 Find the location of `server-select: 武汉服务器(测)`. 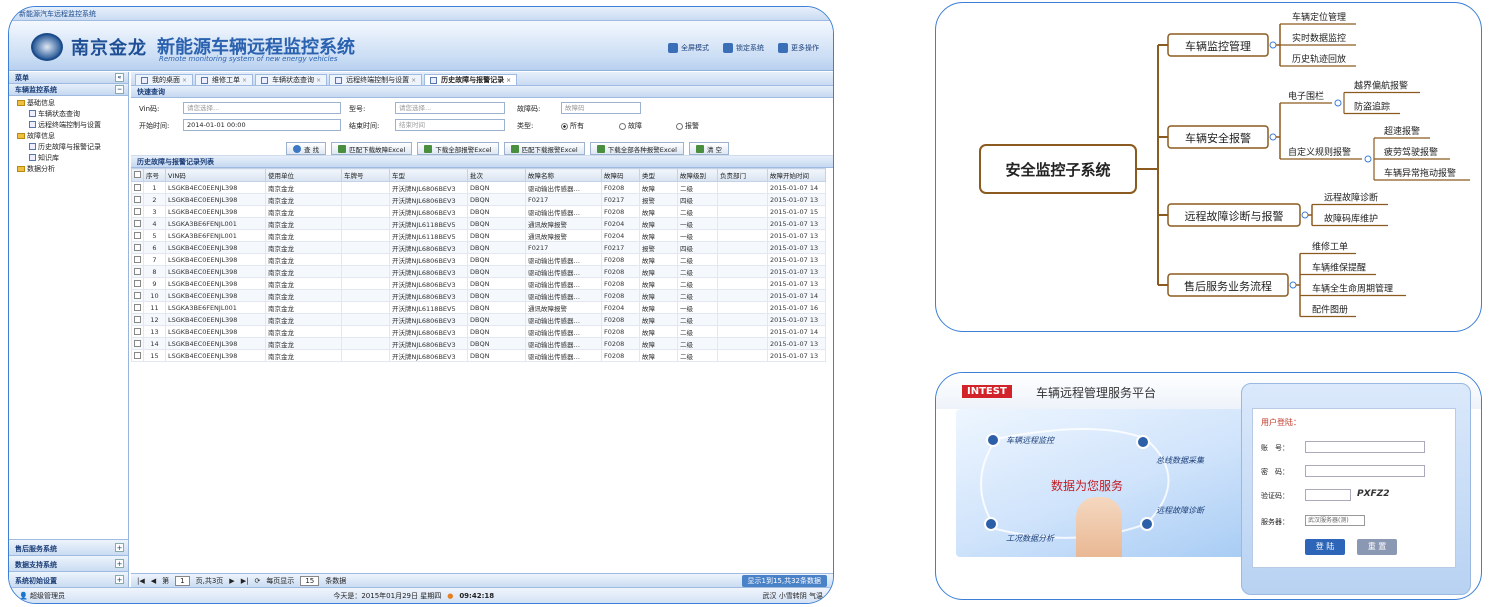

server-select: 武汉服务器(测) is located at coordinates (1335, 520).